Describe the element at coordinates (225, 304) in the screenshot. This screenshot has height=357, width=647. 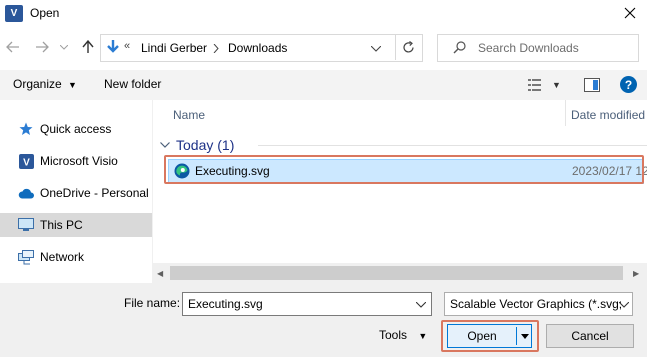
I see `file-name-value: Executing.svg` at that location.